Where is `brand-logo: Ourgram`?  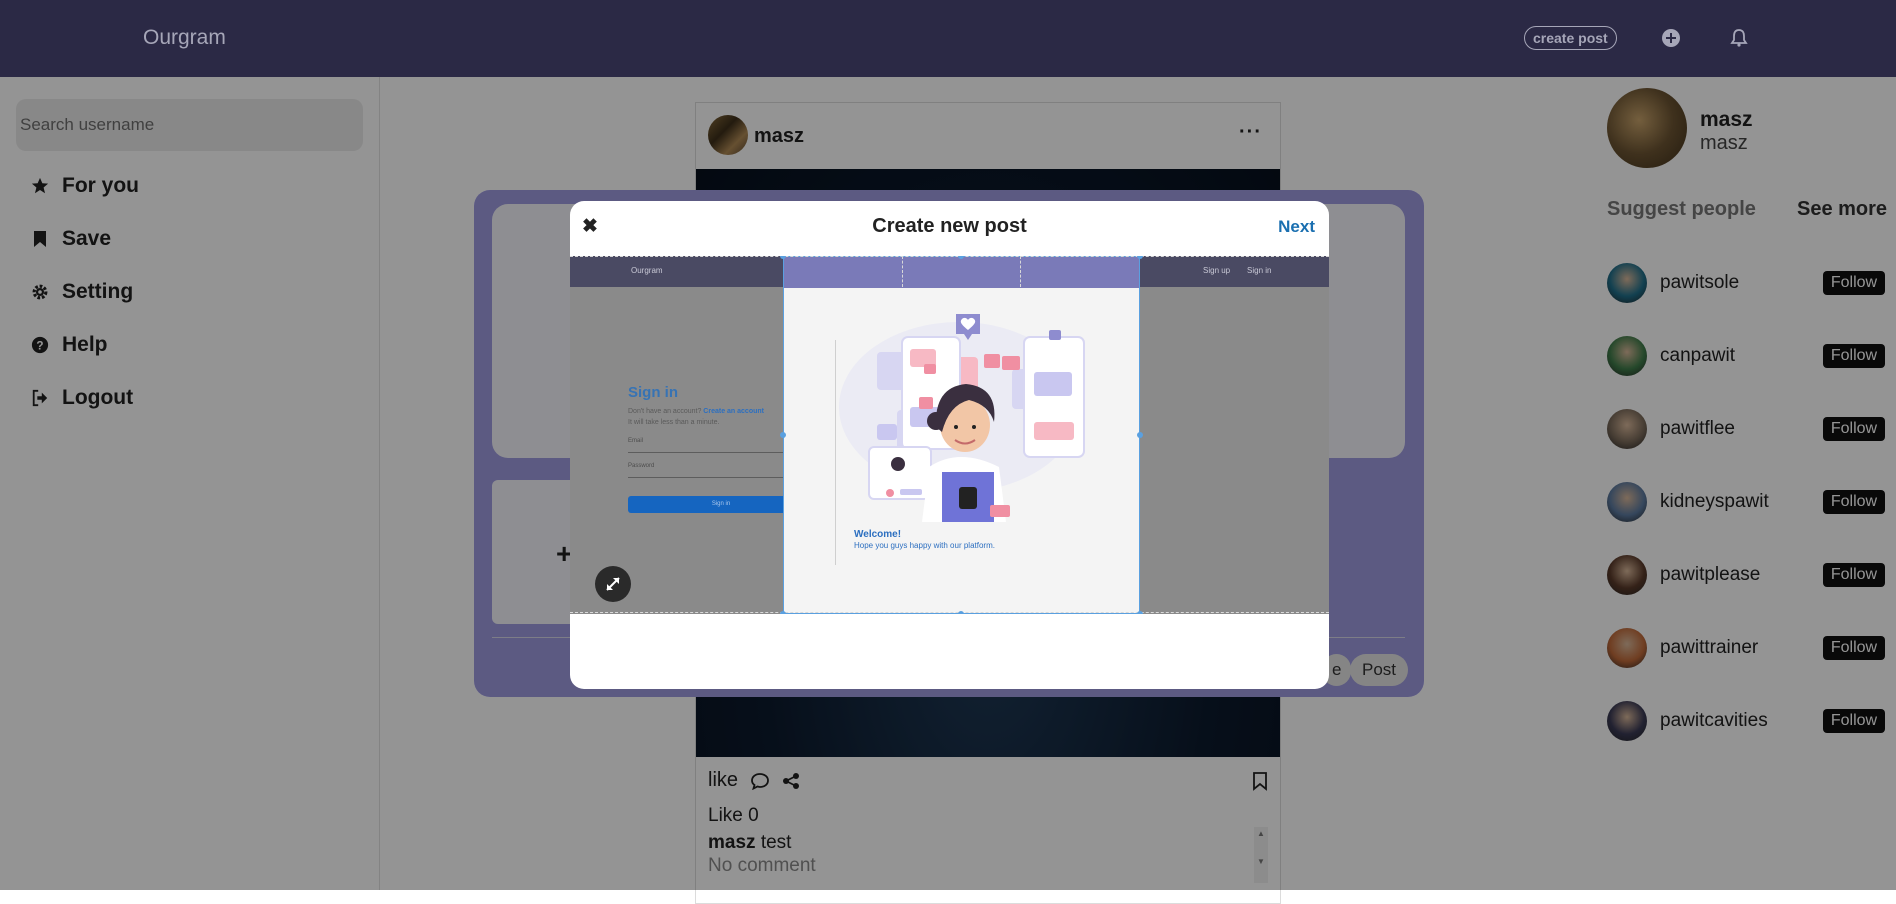 brand-logo: Ourgram is located at coordinates (184, 38).